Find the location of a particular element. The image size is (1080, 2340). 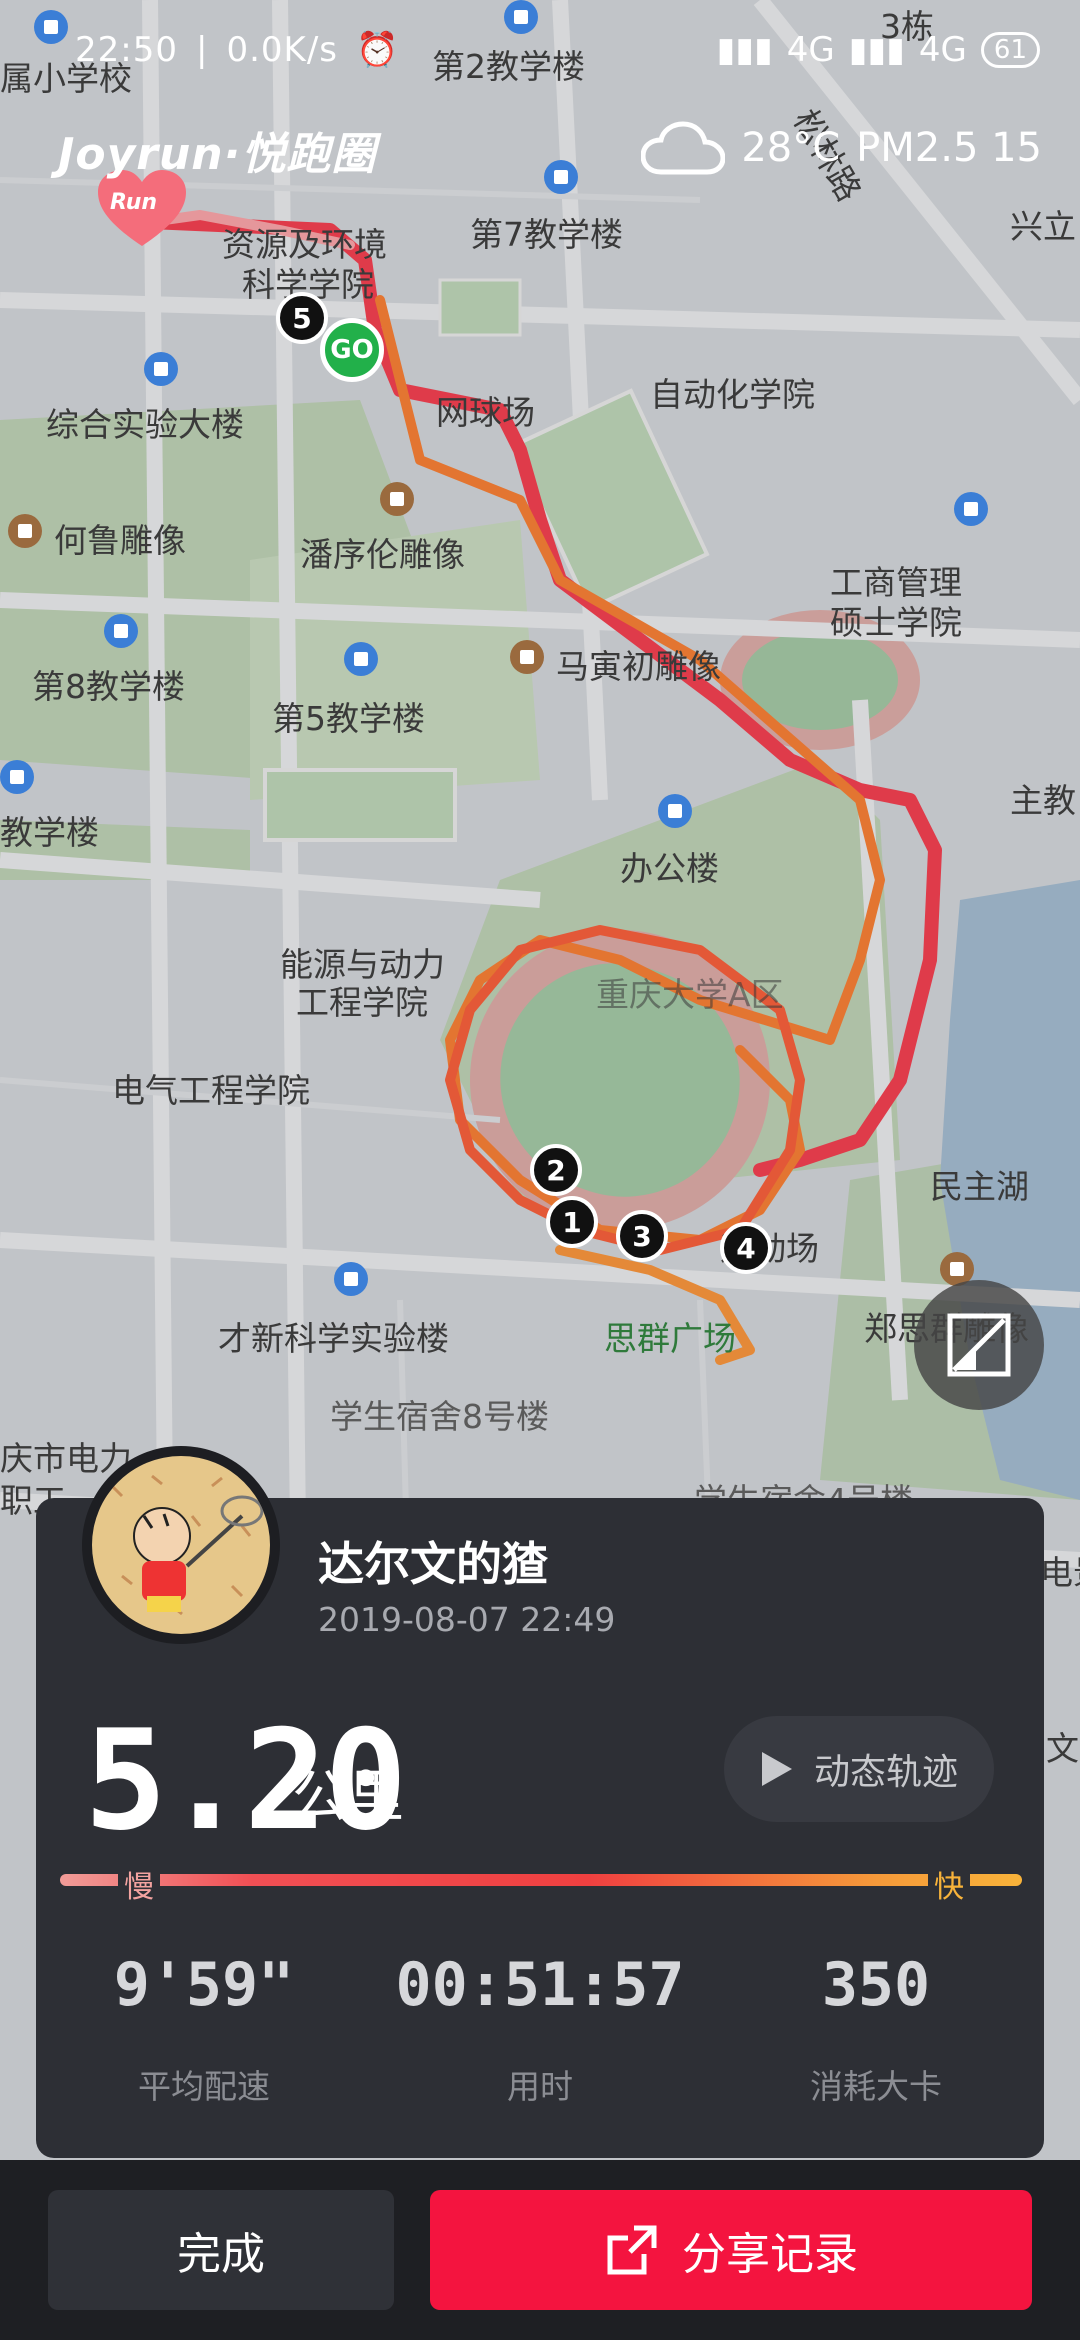

weather-info: 28°C PM2.5 15 is located at coordinates (841, 148).